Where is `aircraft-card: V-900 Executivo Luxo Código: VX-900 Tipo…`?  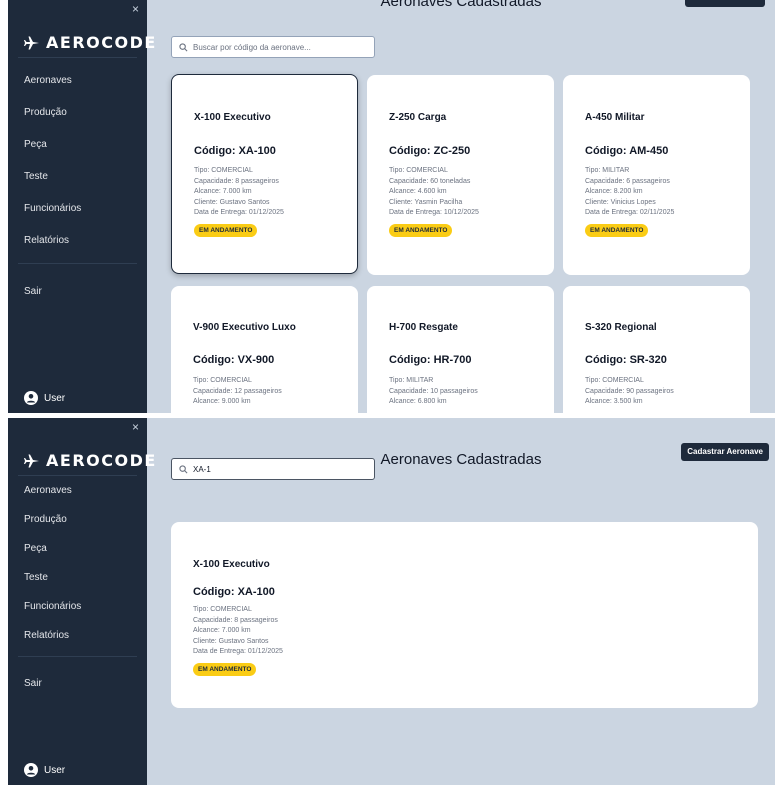 aircraft-card: V-900 Executivo Luxo Código: VX-900 Tipo… is located at coordinates (264, 349).